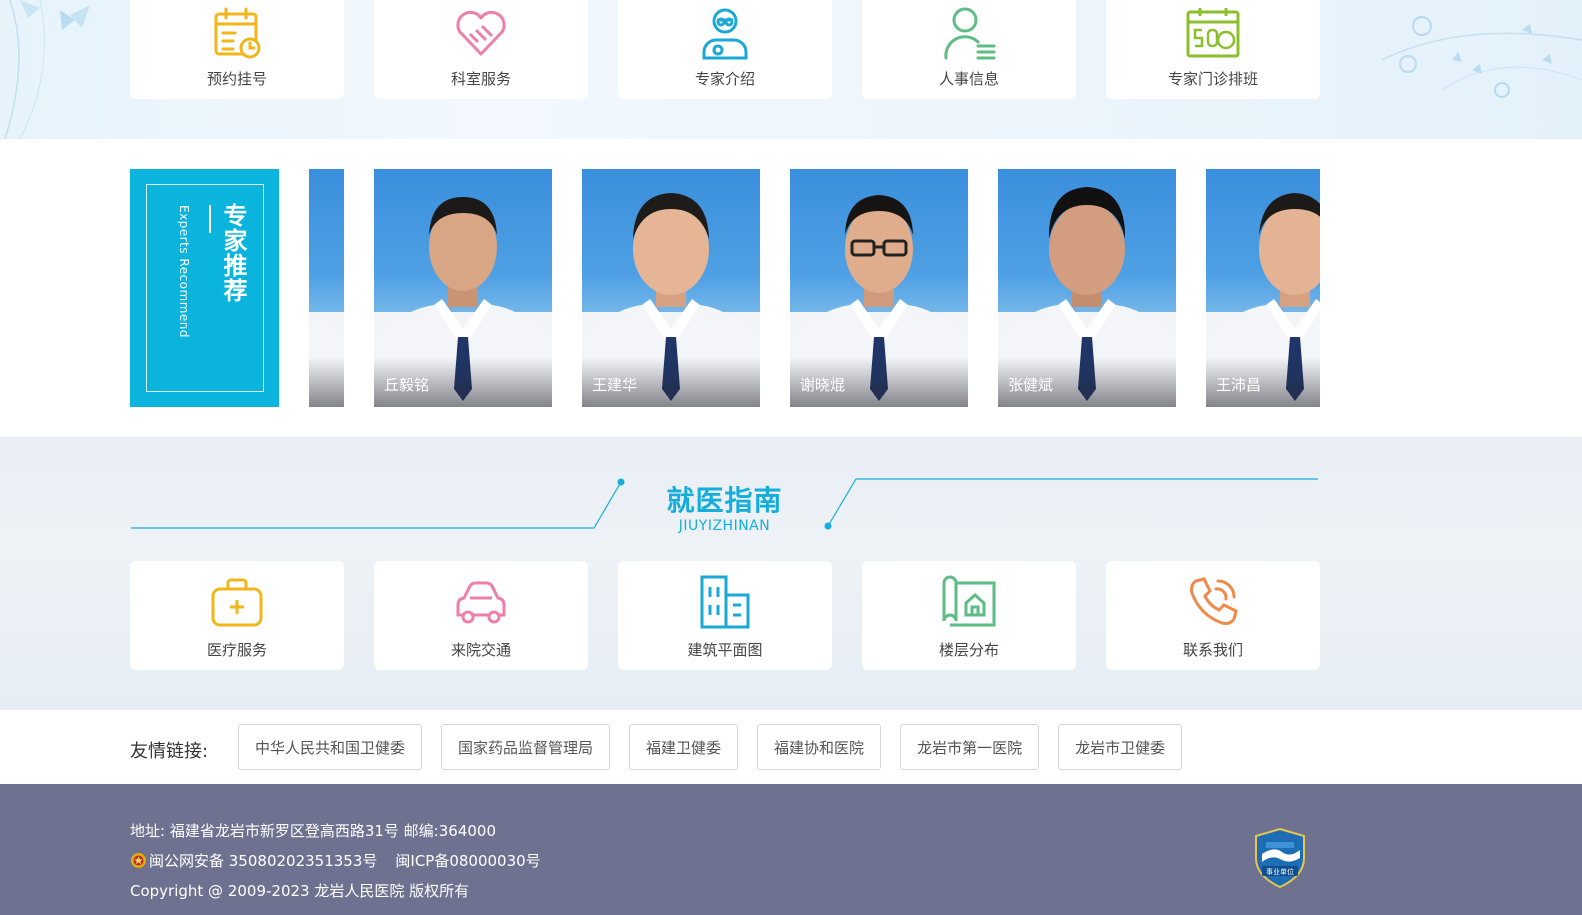  What do you see at coordinates (879, 288) in the screenshot?
I see `doctor-card: 谢晓焜` at bounding box center [879, 288].